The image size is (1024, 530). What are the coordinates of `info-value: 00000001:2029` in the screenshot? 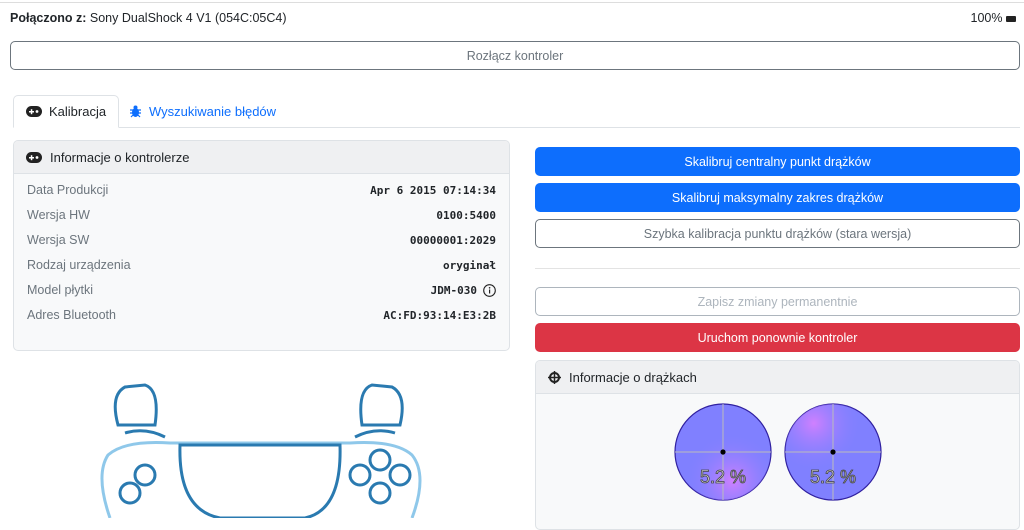 It's located at (452, 240).